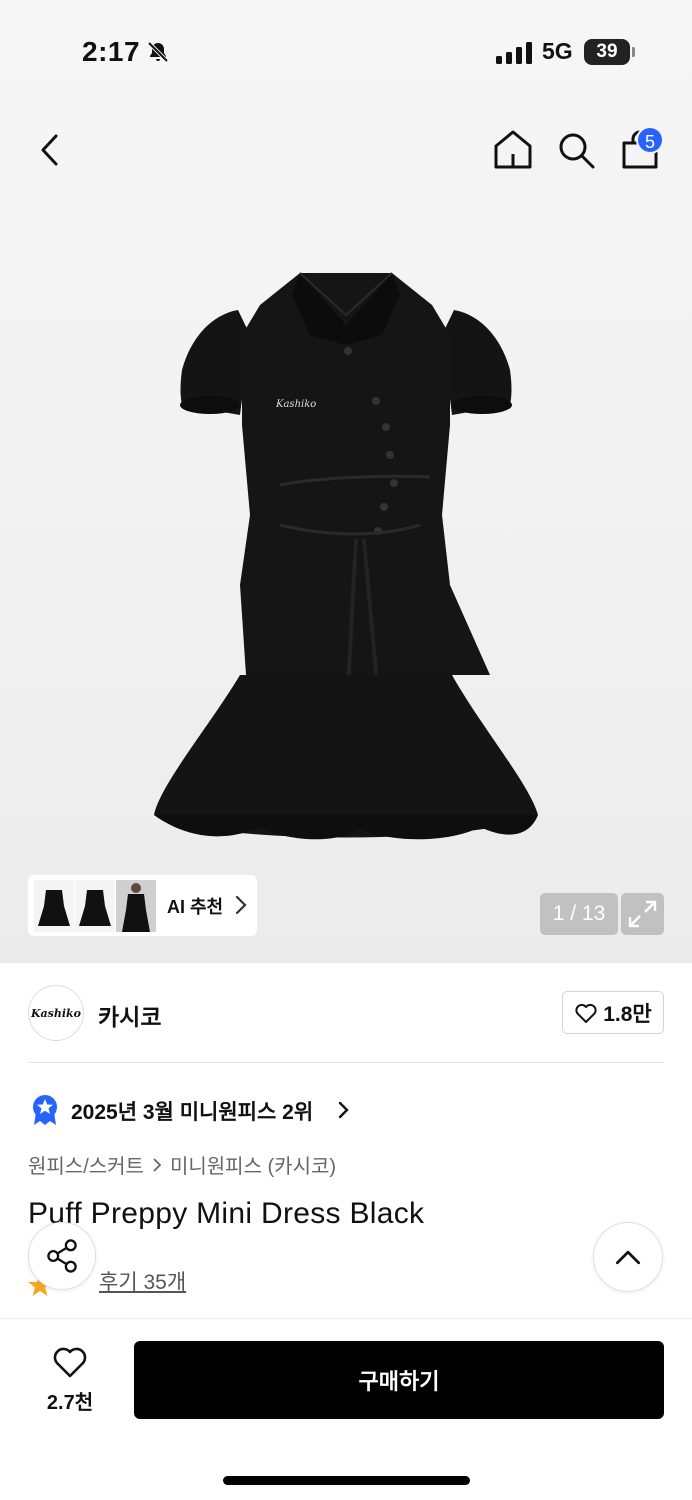  Describe the element at coordinates (192, 1111) in the screenshot. I see `ranking-link: 2025년 3월 미니원피스 2위` at that location.